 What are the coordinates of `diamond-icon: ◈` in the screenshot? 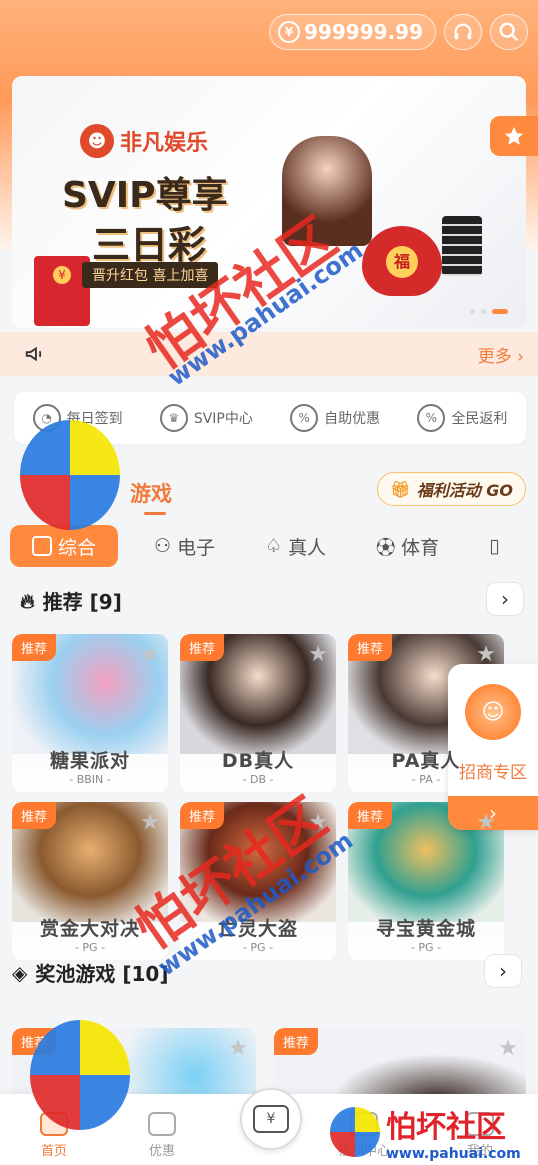 It's located at (20, 972).